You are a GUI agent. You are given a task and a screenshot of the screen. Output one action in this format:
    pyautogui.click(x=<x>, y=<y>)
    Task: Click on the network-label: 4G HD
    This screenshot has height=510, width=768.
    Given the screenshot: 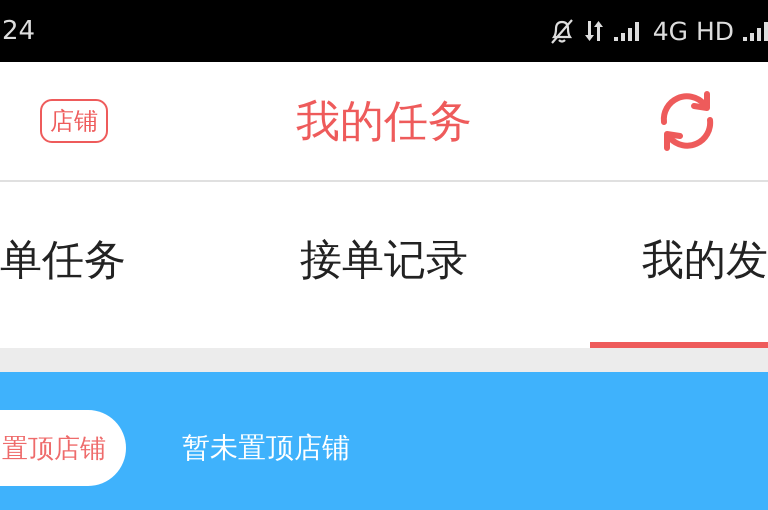 What is the action you would take?
    pyautogui.click(x=693, y=31)
    